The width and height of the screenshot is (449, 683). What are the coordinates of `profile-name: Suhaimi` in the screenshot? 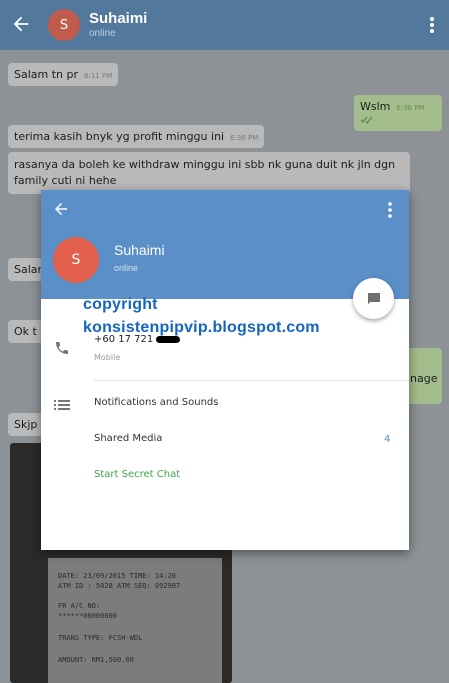 It's located at (139, 250).